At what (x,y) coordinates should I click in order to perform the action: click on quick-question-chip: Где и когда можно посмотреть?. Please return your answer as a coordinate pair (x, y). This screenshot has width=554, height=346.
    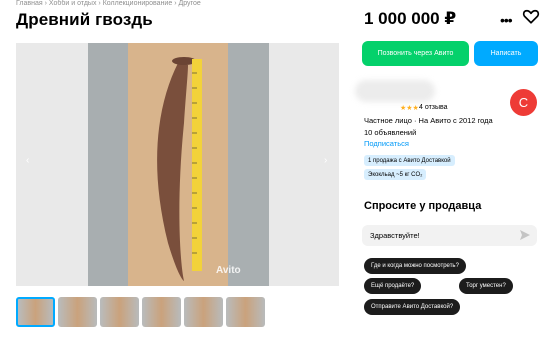
    Looking at the image, I should click on (415, 266).